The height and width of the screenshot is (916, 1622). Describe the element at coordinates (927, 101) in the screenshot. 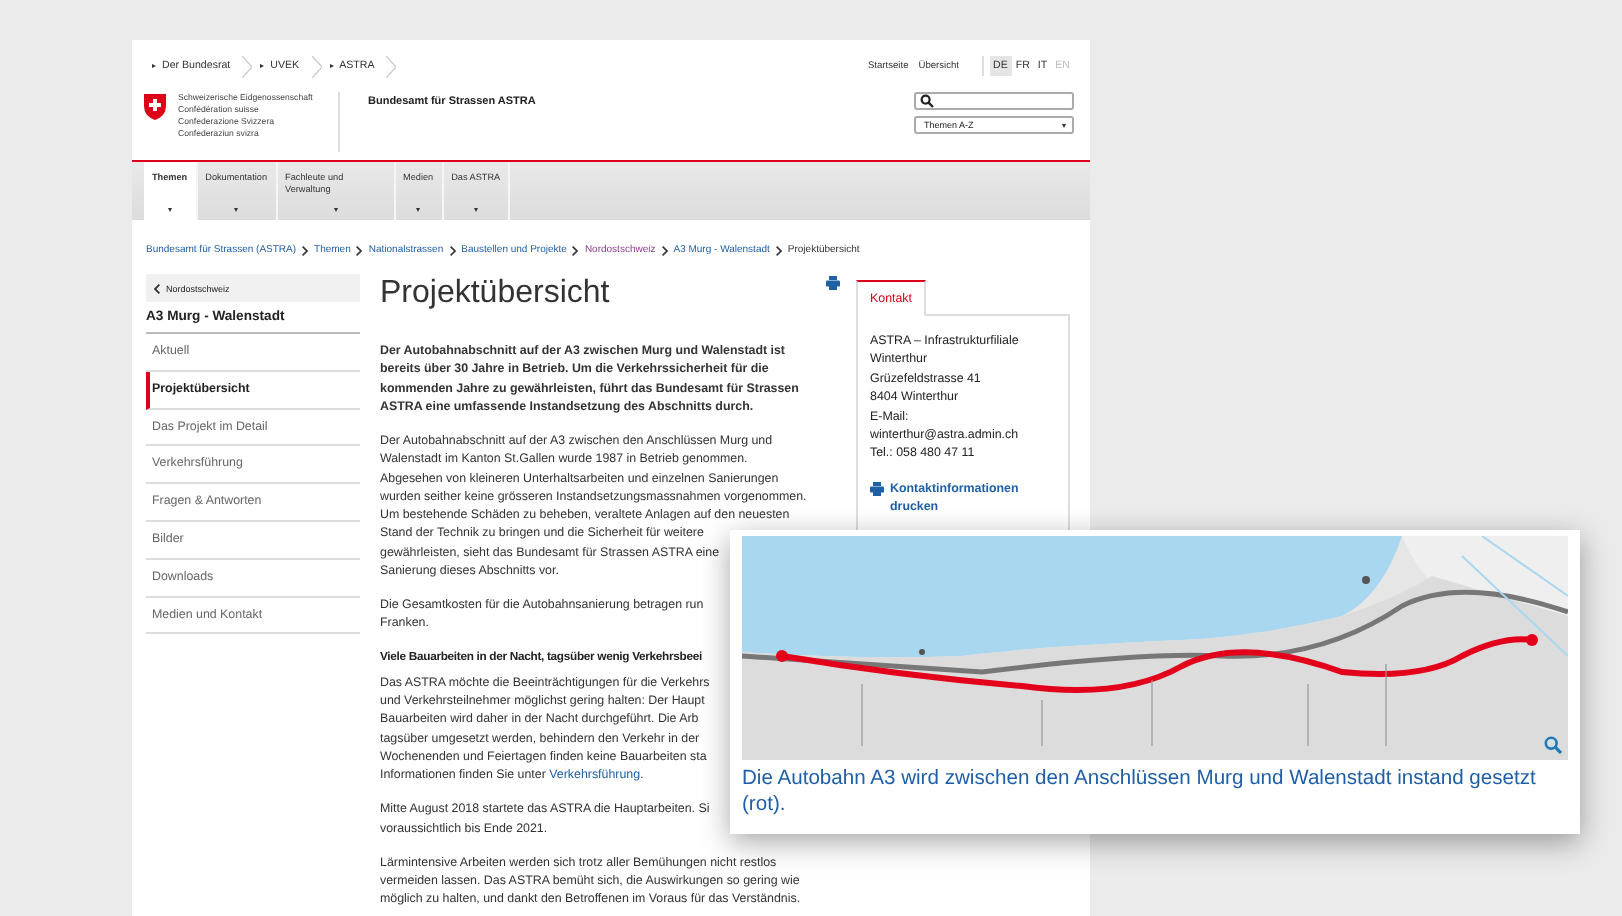

I see `search-icon` at that location.